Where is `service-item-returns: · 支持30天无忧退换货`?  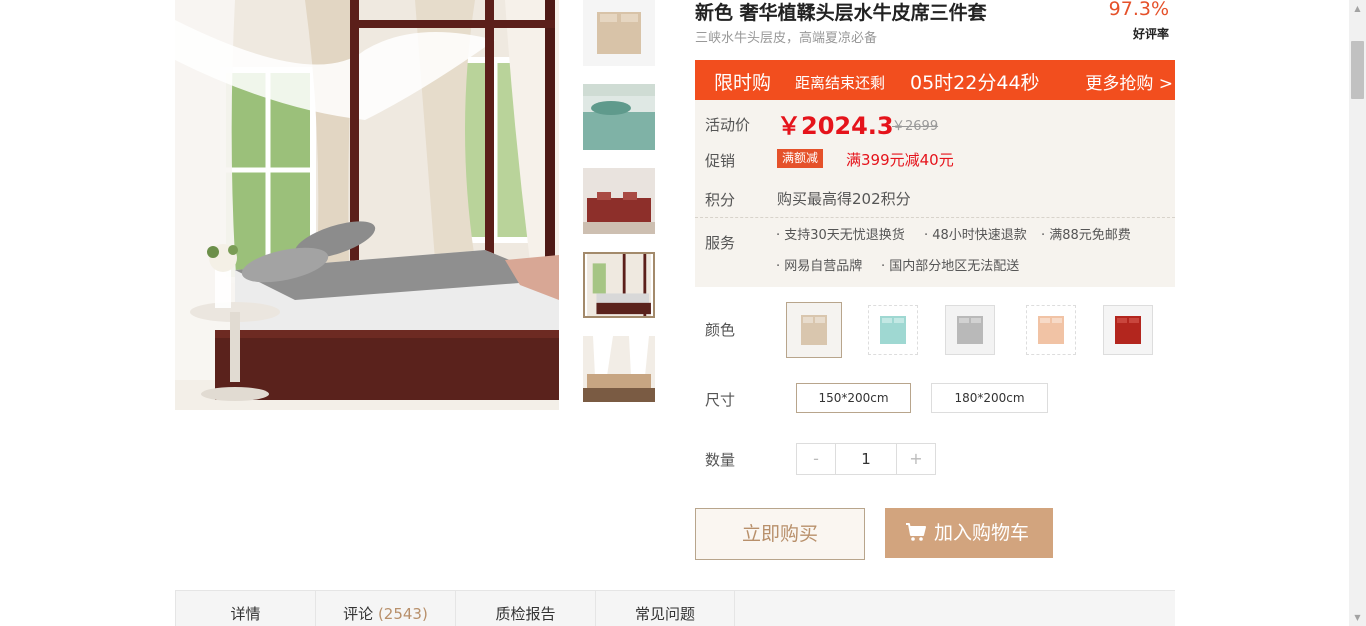 service-item-returns: · 支持30天无忧退换货 is located at coordinates (840, 235).